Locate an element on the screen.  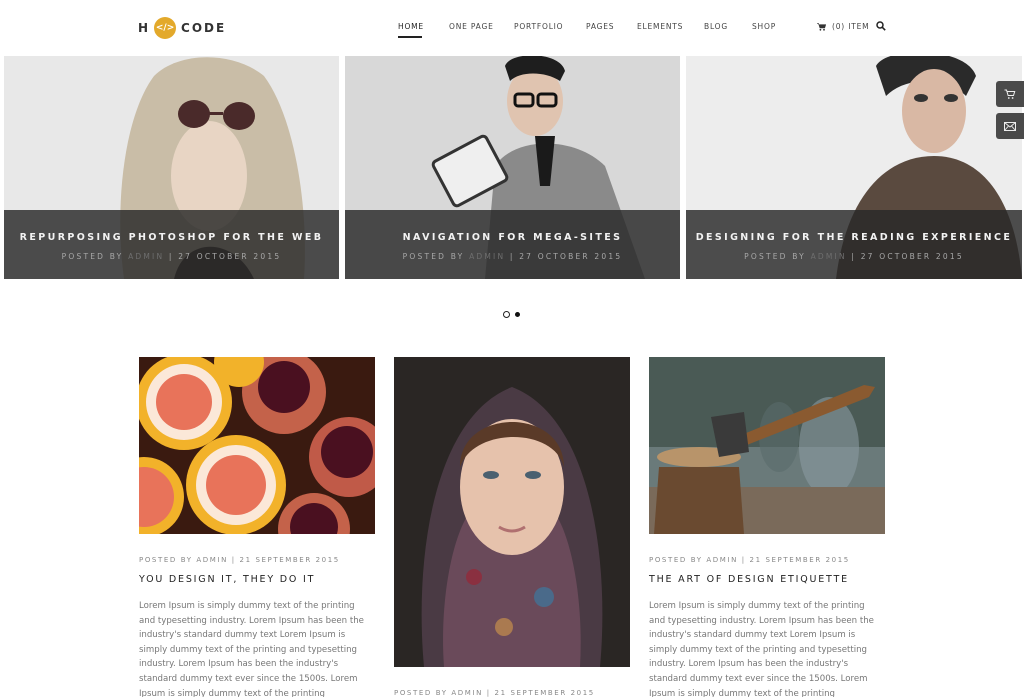
slider-pagination is located at coordinates (511, 314).